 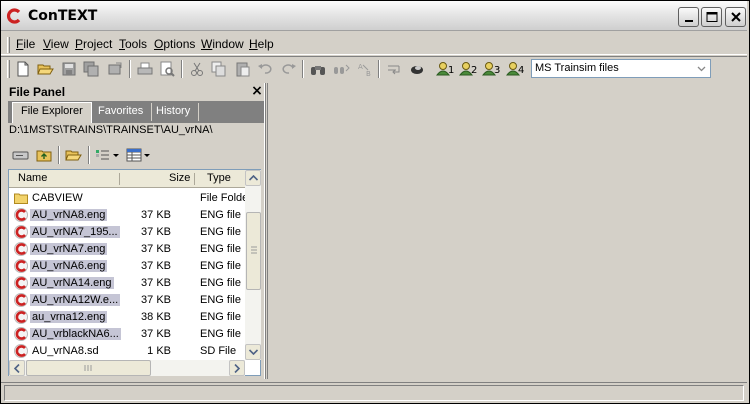 I want to click on toggle-wordwrap-button, so click(x=394, y=69).